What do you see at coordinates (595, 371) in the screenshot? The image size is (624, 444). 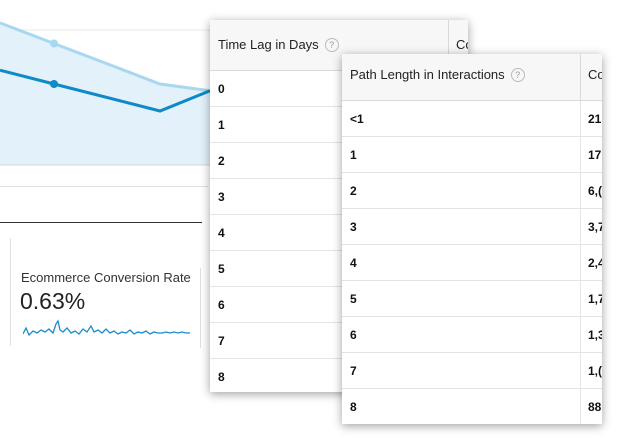 I see `row-value: 1,(` at bounding box center [595, 371].